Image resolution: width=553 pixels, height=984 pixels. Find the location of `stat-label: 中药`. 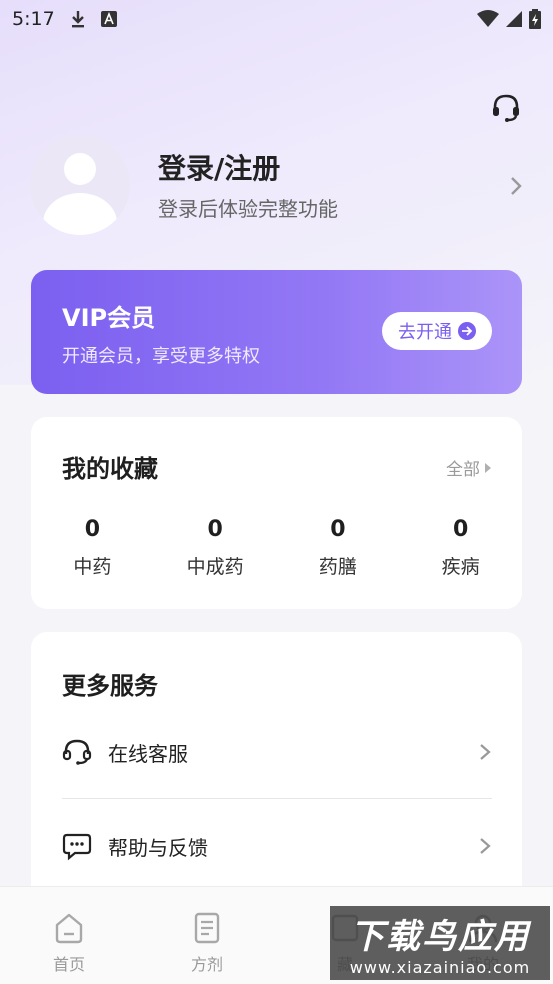

stat-label: 中药 is located at coordinates (92, 567).